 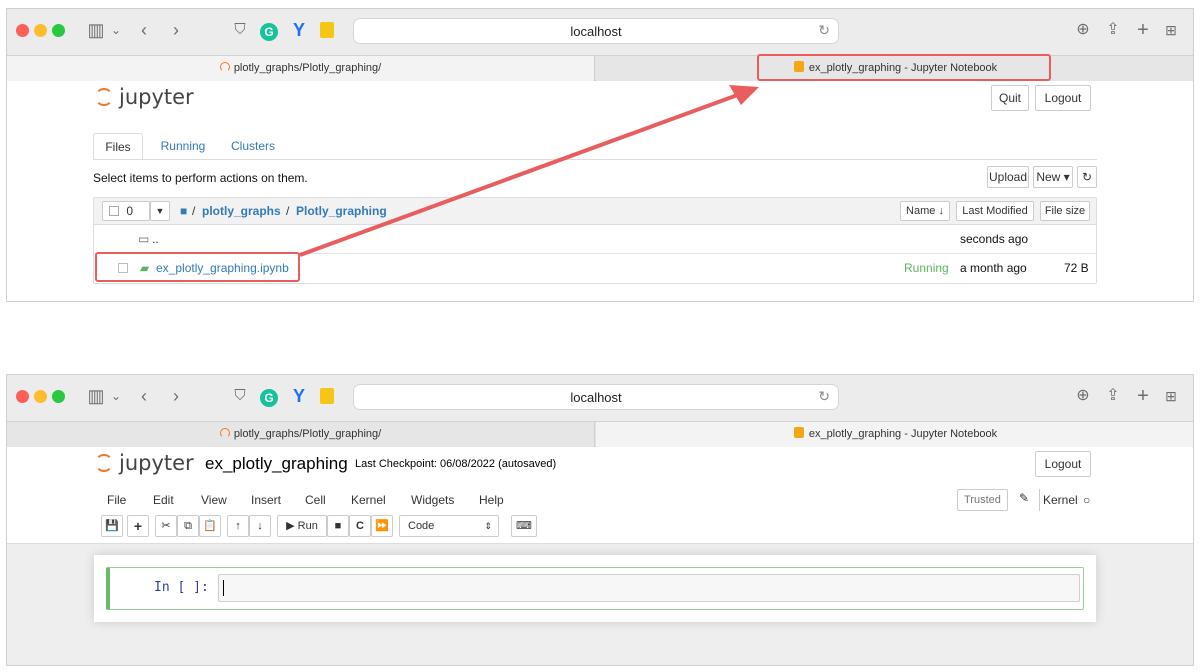 I want to click on keyboard-icon: ⌨, so click(x=524, y=526).